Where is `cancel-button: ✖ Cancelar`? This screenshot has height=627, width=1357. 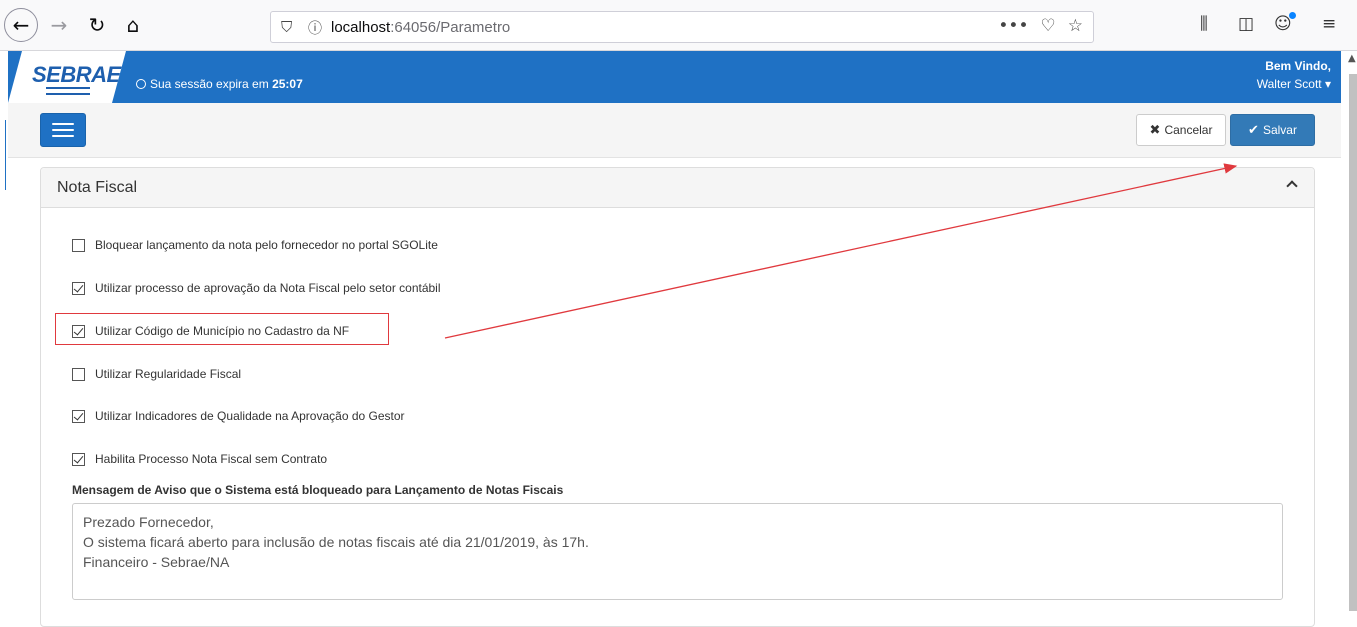
cancel-button: ✖ Cancelar is located at coordinates (1181, 130).